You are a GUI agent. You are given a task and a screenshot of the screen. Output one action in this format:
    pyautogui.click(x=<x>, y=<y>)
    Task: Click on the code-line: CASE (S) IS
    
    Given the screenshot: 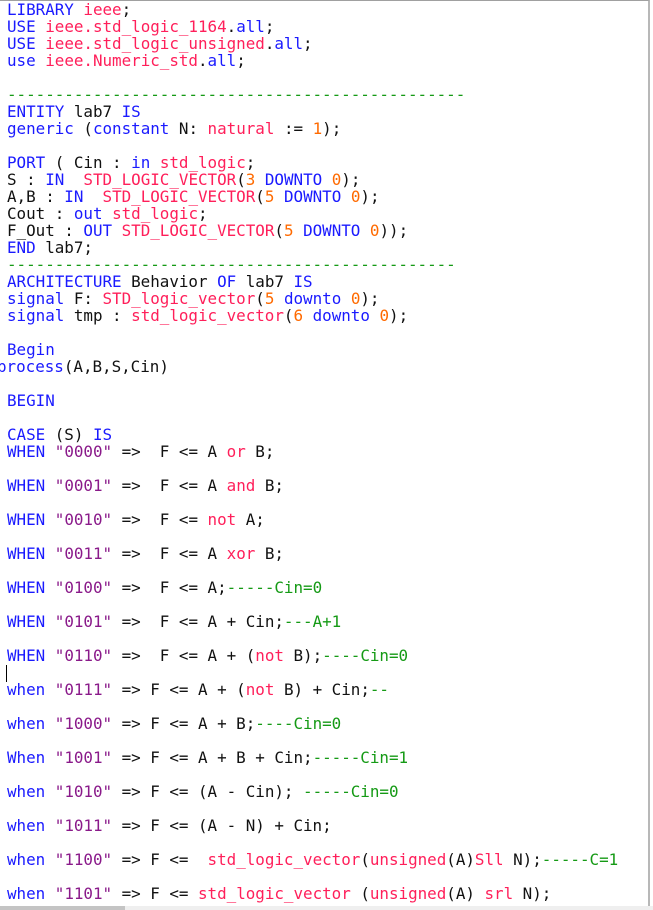 What is the action you would take?
    pyautogui.click(x=312, y=434)
    